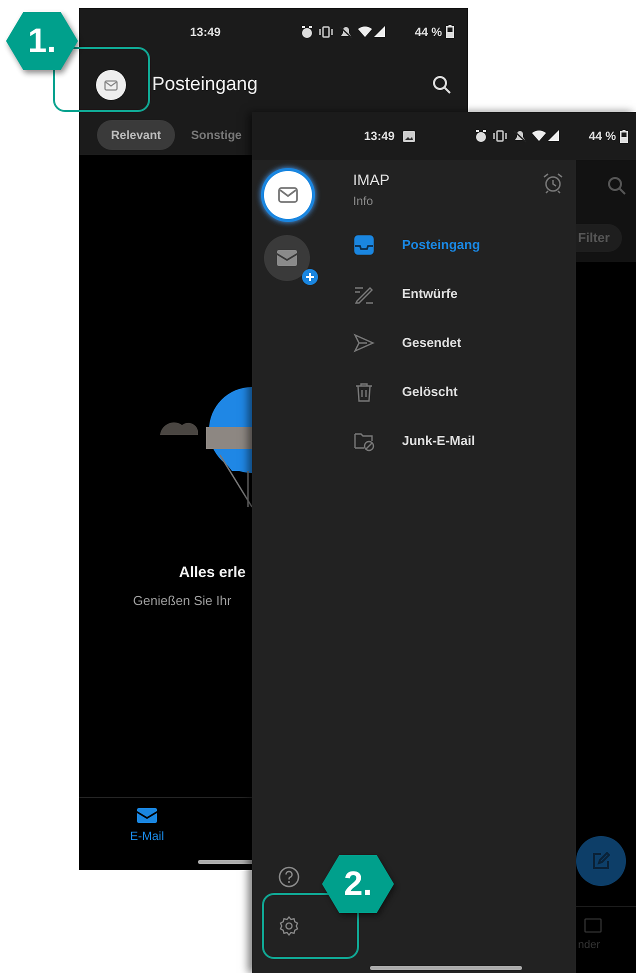 Image resolution: width=636 pixels, height=973 pixels. Describe the element at coordinates (136, 135) in the screenshot. I see `filter-tab: Relevant` at that location.